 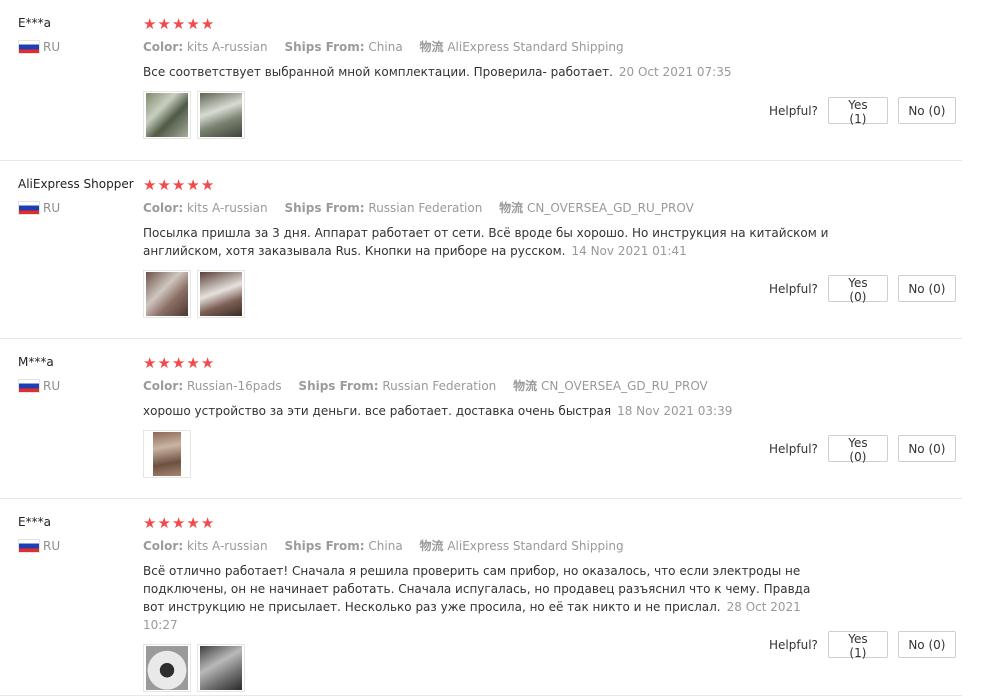 What do you see at coordinates (675, 72) in the screenshot?
I see `review-date: 20 Oct 2021 07:35` at bounding box center [675, 72].